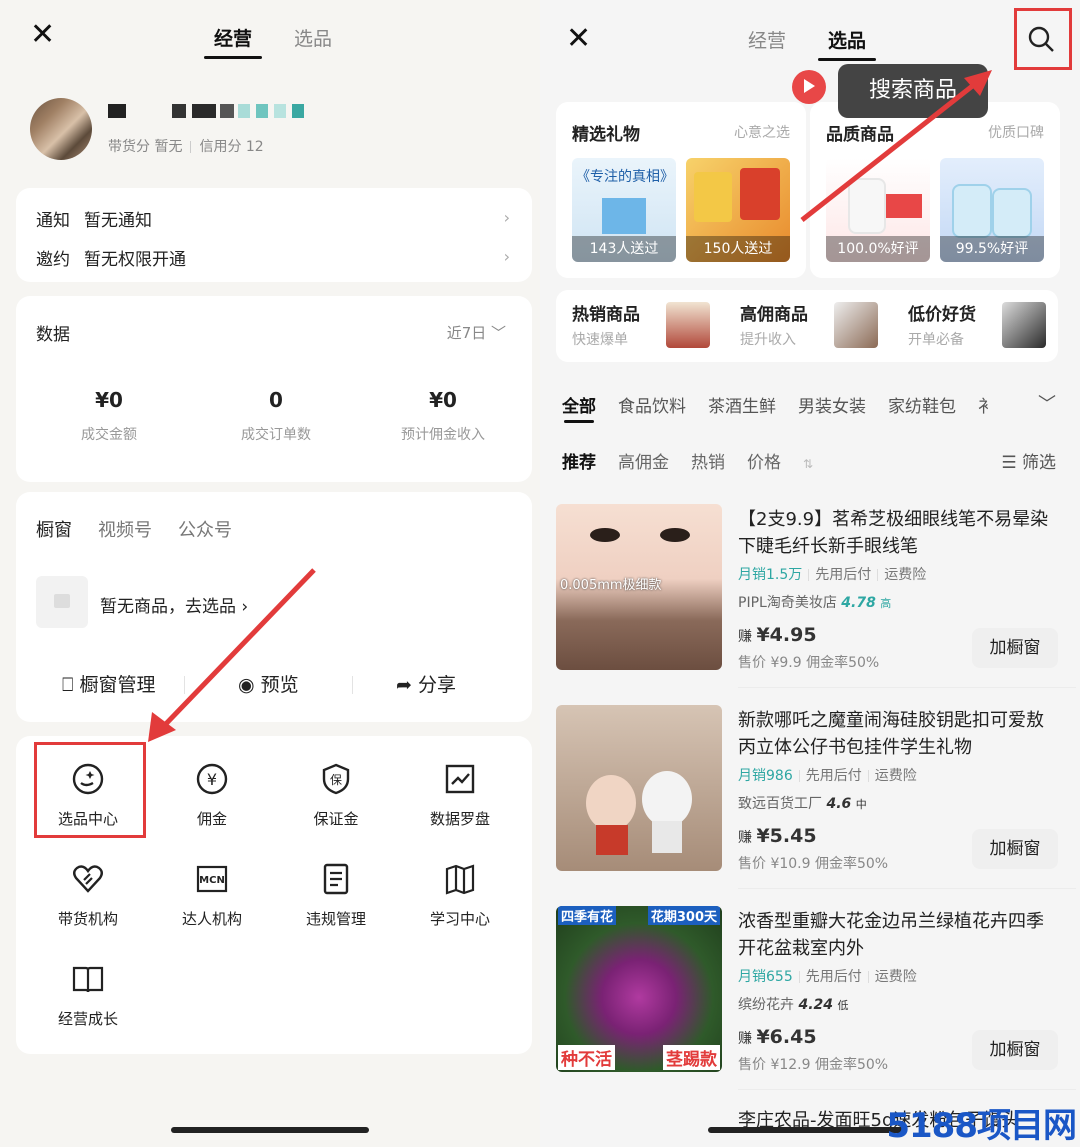 The height and width of the screenshot is (1147, 1080). What do you see at coordinates (109, 416) in the screenshot?
I see `stat-gmv: ¥0 成交金额` at bounding box center [109, 416].